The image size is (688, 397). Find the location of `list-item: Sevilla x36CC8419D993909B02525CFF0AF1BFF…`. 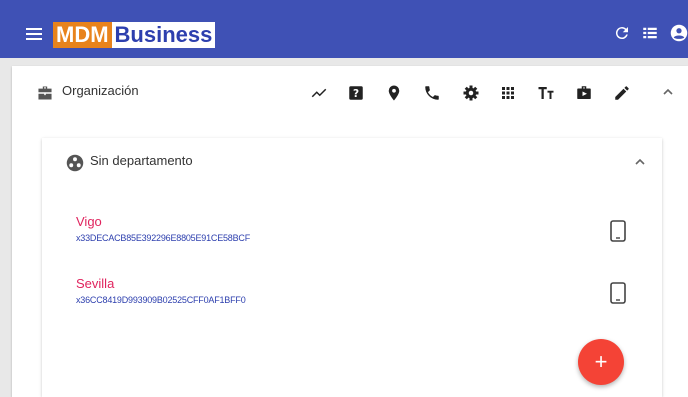

list-item: Sevilla x36CC8419D993909B02525CFF0AF1BFF… is located at coordinates (352, 294).